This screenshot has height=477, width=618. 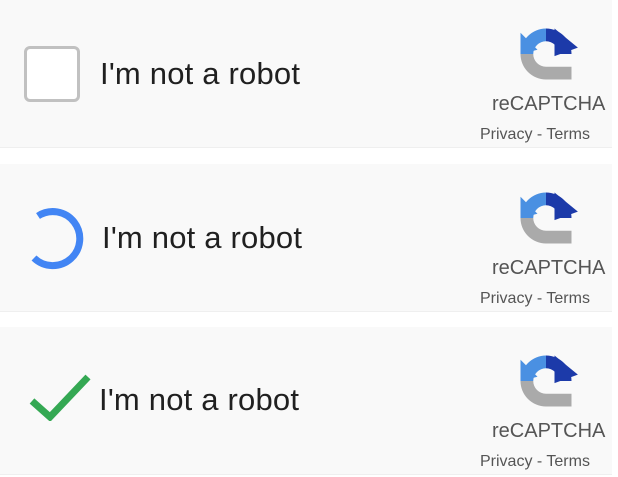 I want to click on loading-spinner-icon, so click(x=56, y=238).